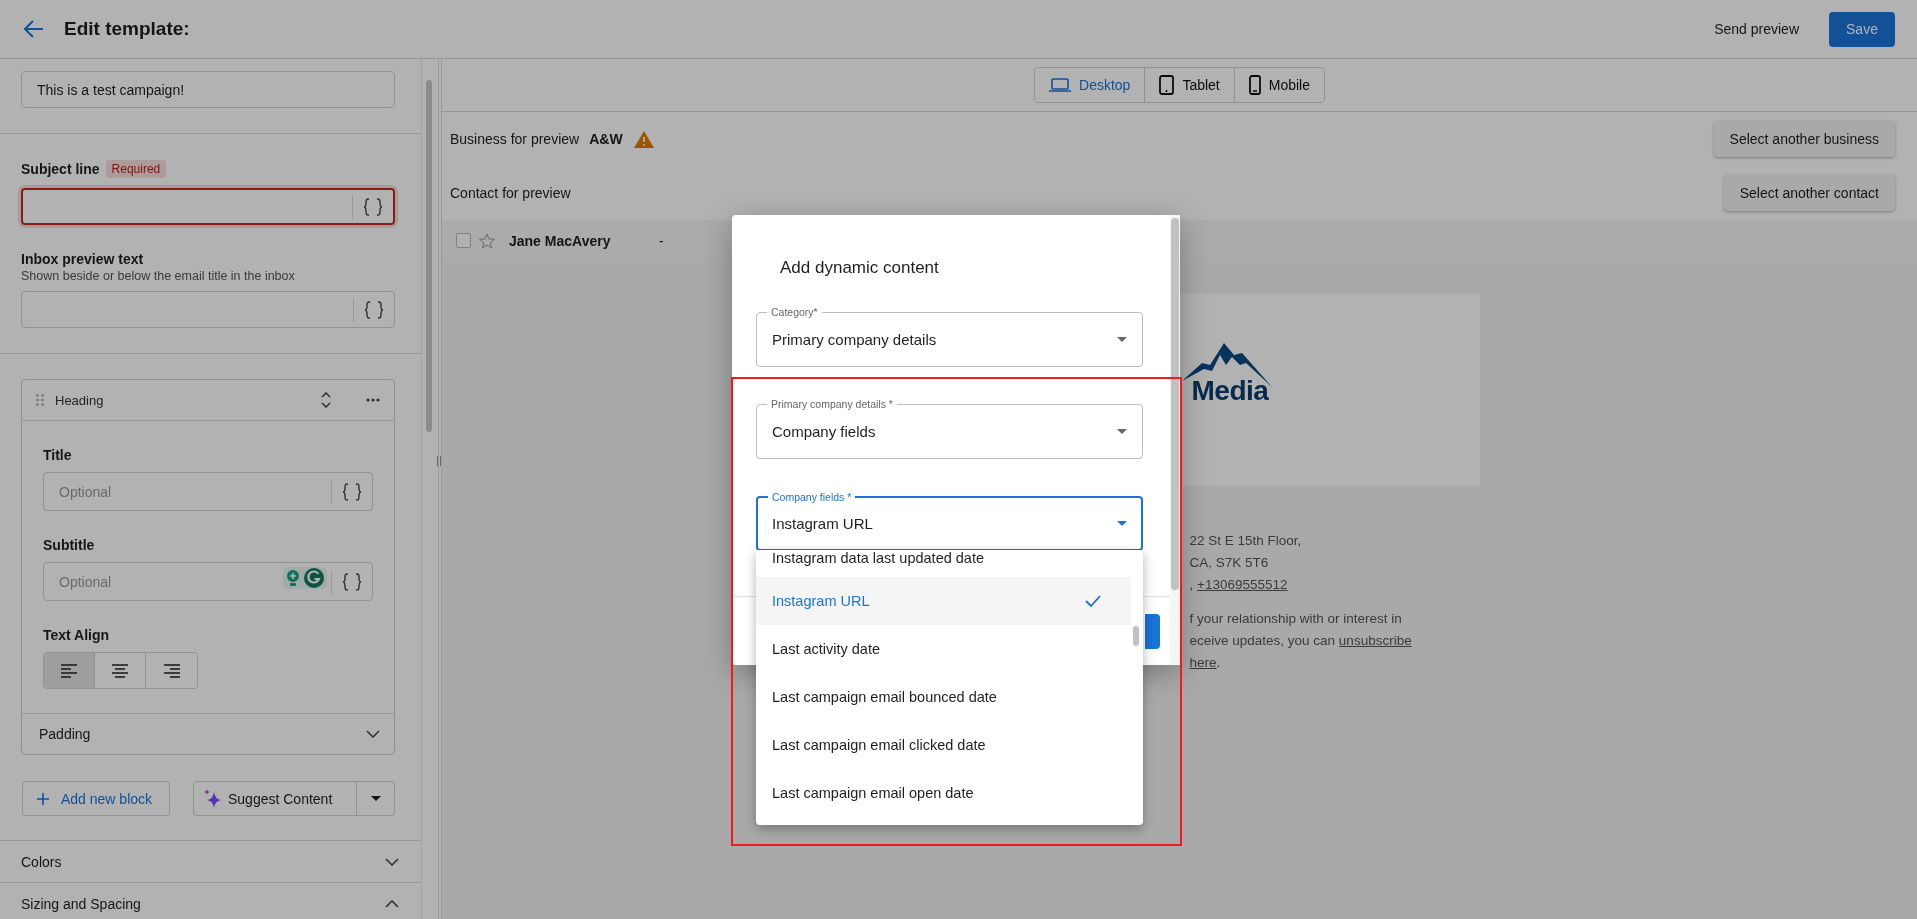  I want to click on footer-link: unsubscribe, so click(1375, 640).